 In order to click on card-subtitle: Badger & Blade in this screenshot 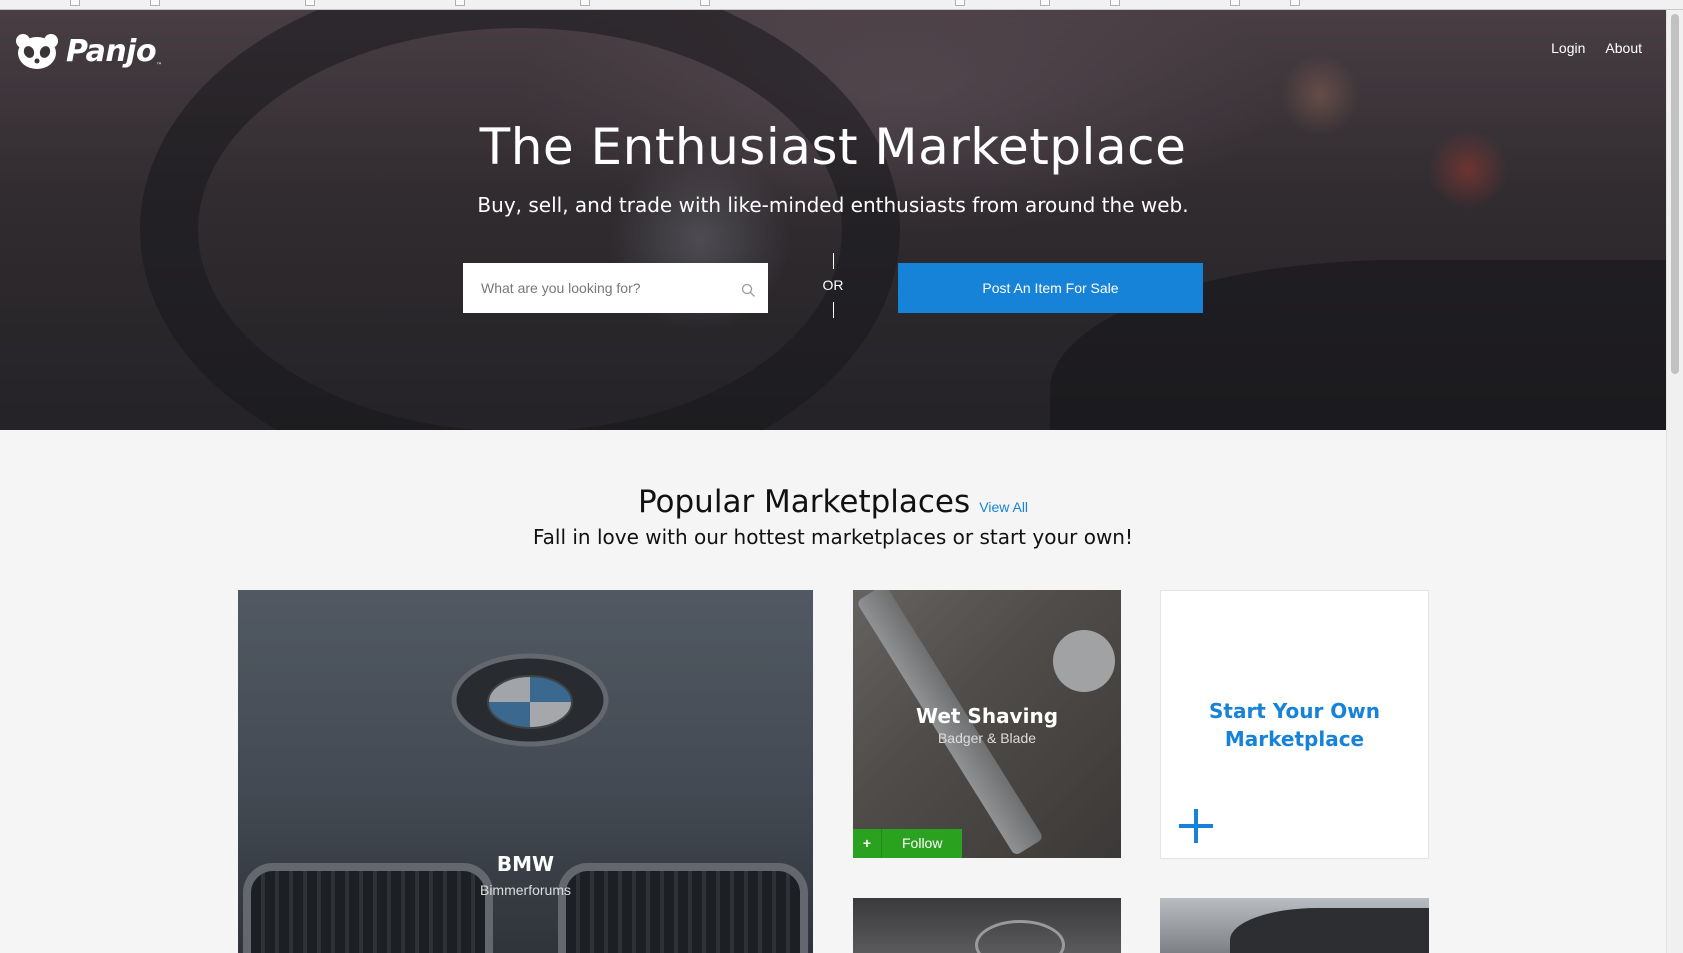, I will do `click(987, 738)`.